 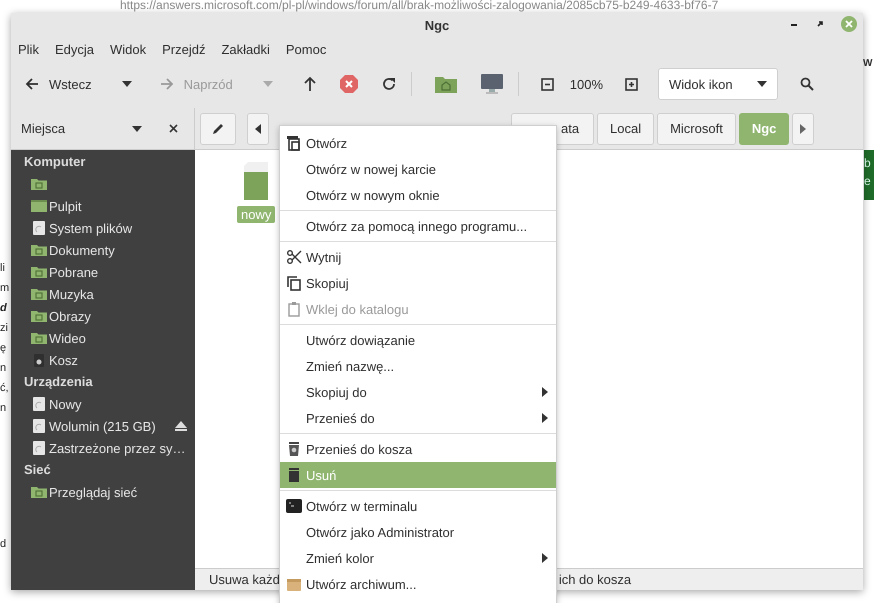 I want to click on menu-item: Przenieś do kosza, so click(x=418, y=449).